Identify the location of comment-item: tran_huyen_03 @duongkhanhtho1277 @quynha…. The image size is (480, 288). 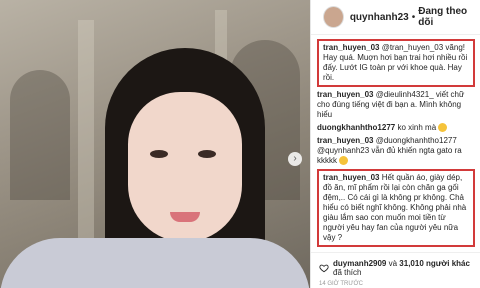
(396, 151).